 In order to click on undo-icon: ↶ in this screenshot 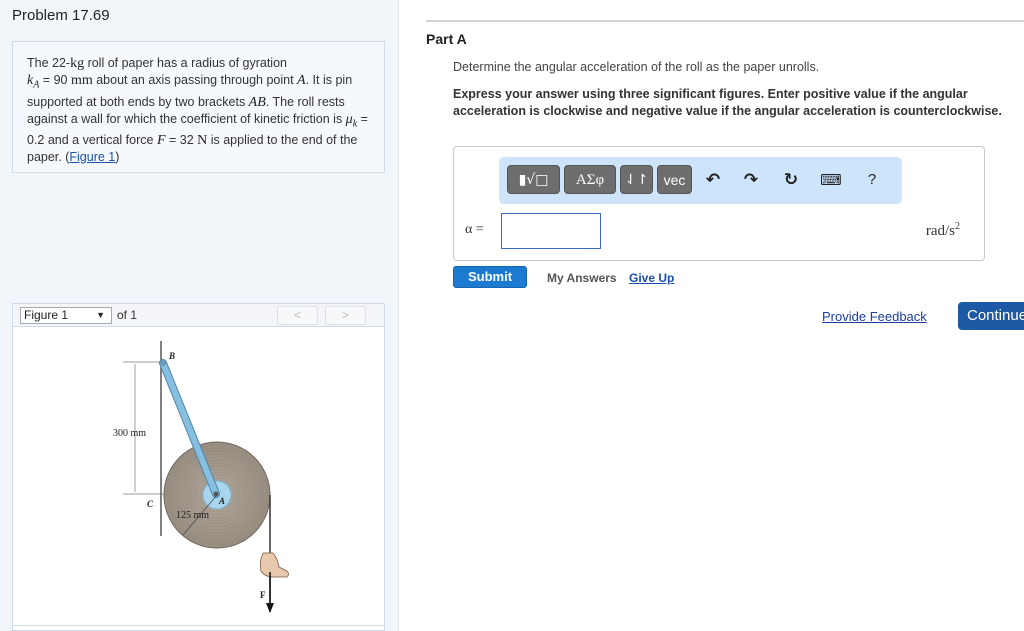, I will do `click(713, 180)`.